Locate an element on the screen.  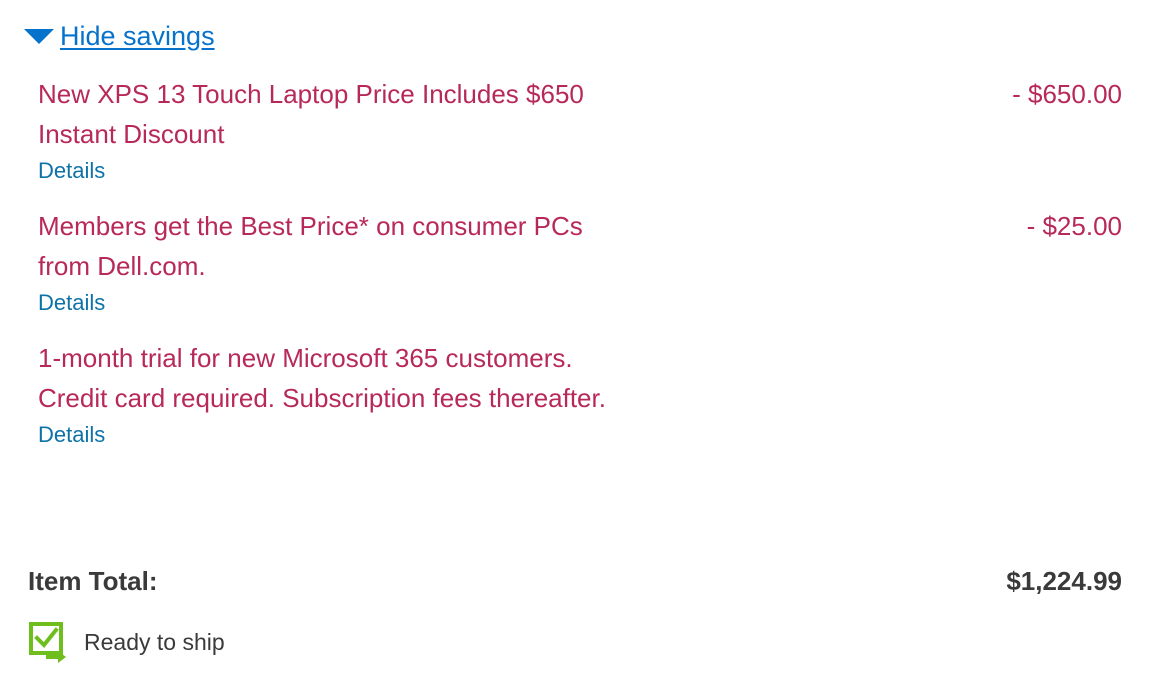
hide-savings-link: Hide savings is located at coordinates (137, 36).